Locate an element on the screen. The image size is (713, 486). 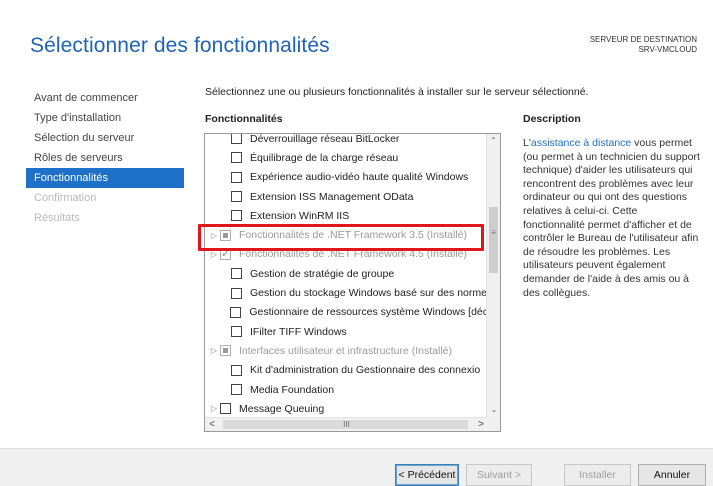
scroll-left-icon: < is located at coordinates (212, 424).